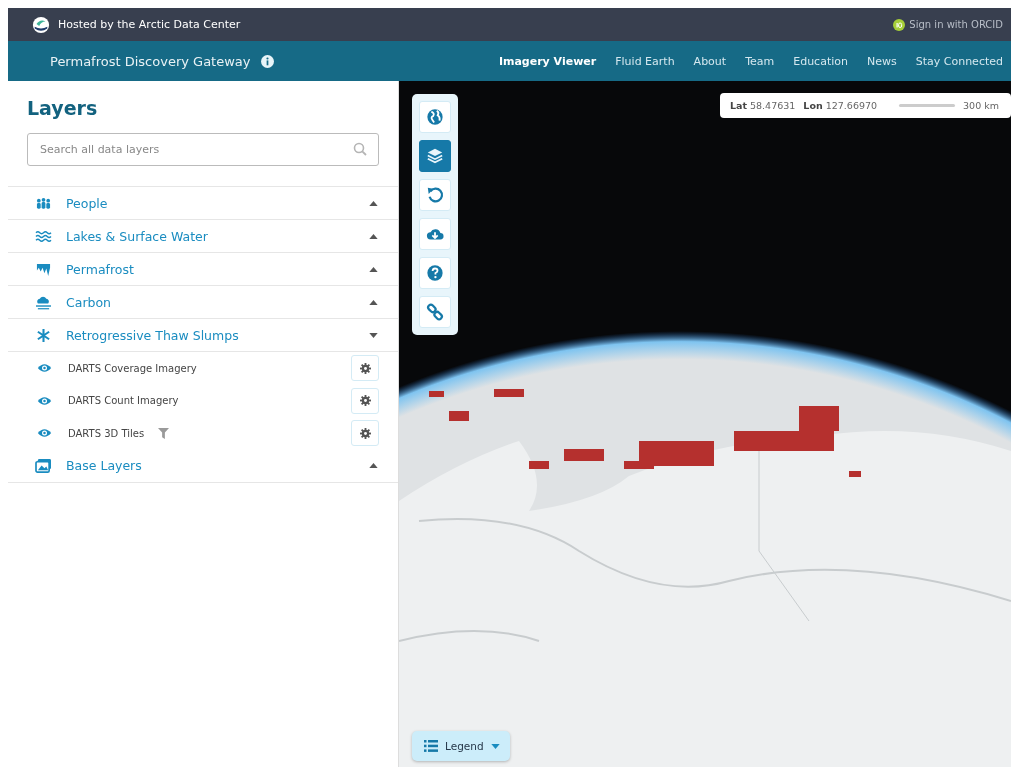 This screenshot has width=1011, height=767. Describe the element at coordinates (645, 61) in the screenshot. I see `nav-link: Fluid Earth` at that location.